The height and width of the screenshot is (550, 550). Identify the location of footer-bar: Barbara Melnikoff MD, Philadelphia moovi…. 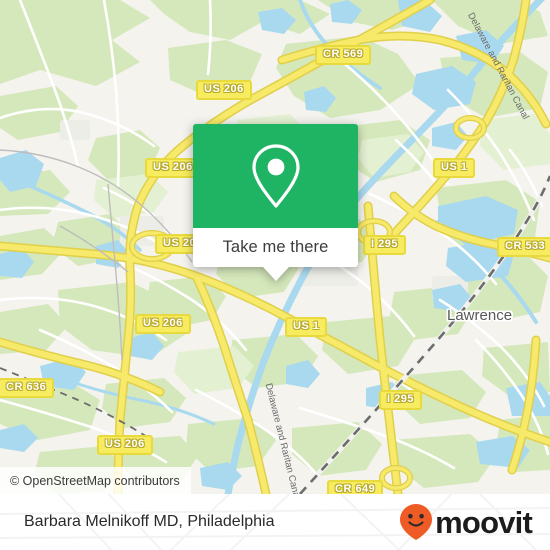
(275, 522).